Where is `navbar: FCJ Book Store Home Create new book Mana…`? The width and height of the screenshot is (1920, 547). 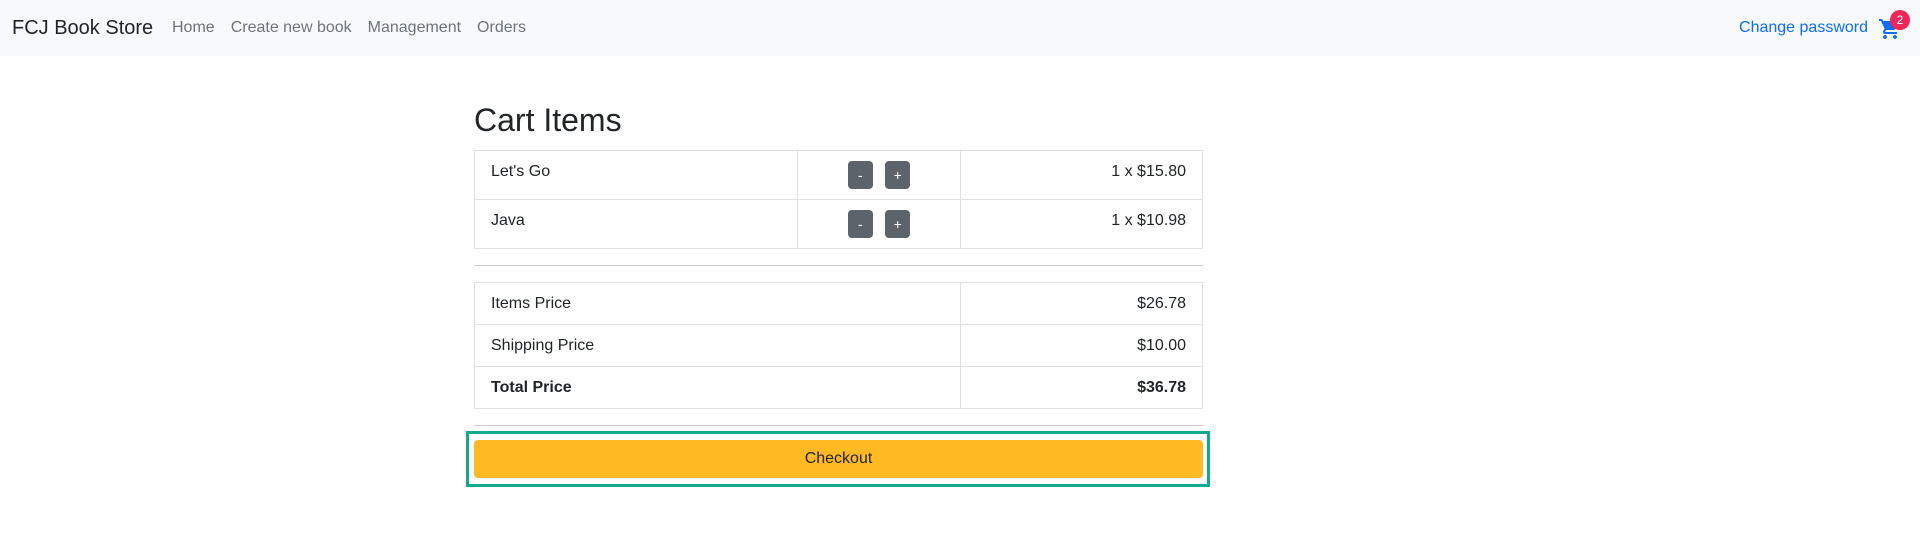 navbar: FCJ Book Store Home Create new book Mana… is located at coordinates (960, 28).